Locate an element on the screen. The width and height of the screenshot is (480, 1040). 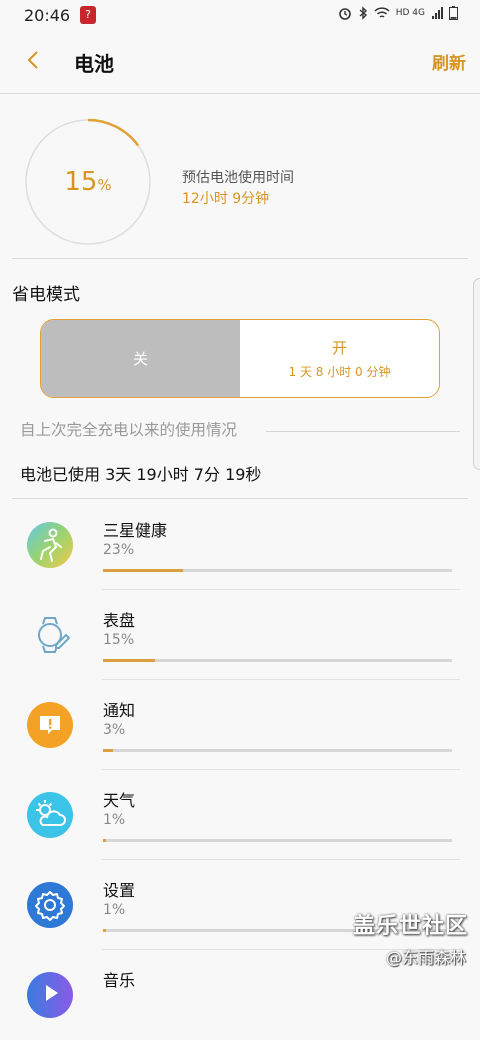
list-item: 三星健康 23% is located at coordinates (240, 545).